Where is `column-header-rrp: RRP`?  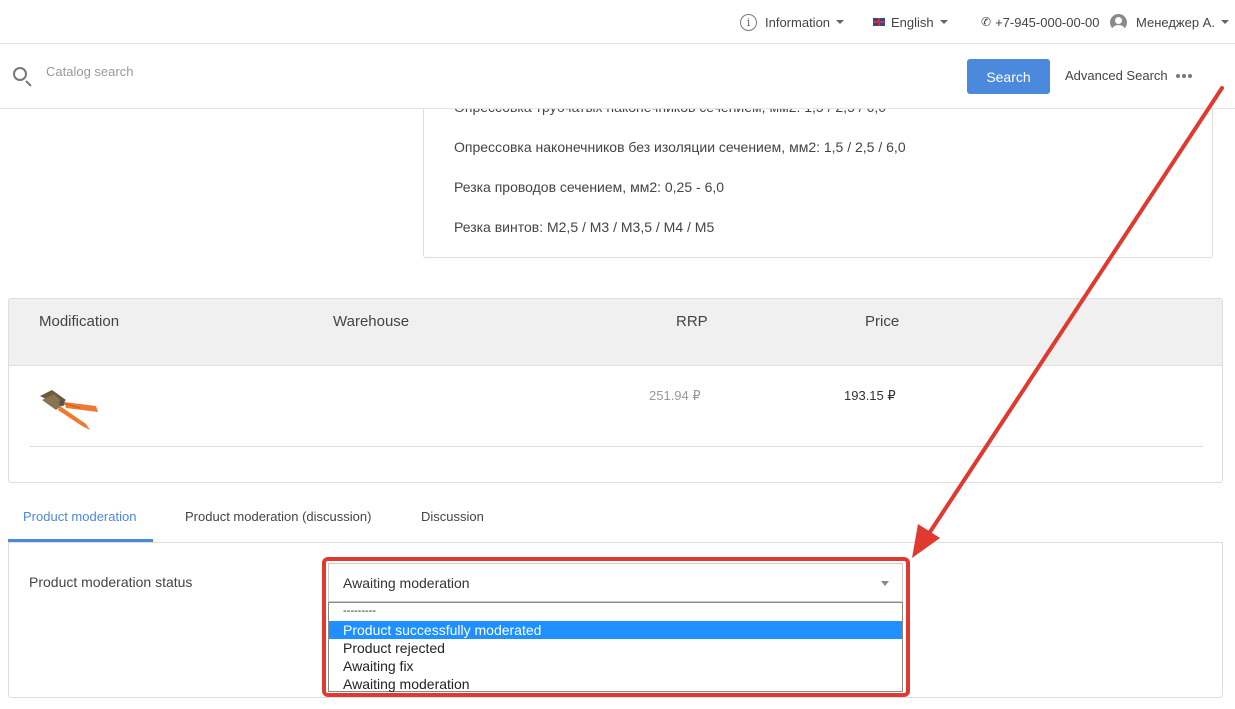 column-header-rrp: RRP is located at coordinates (692, 321).